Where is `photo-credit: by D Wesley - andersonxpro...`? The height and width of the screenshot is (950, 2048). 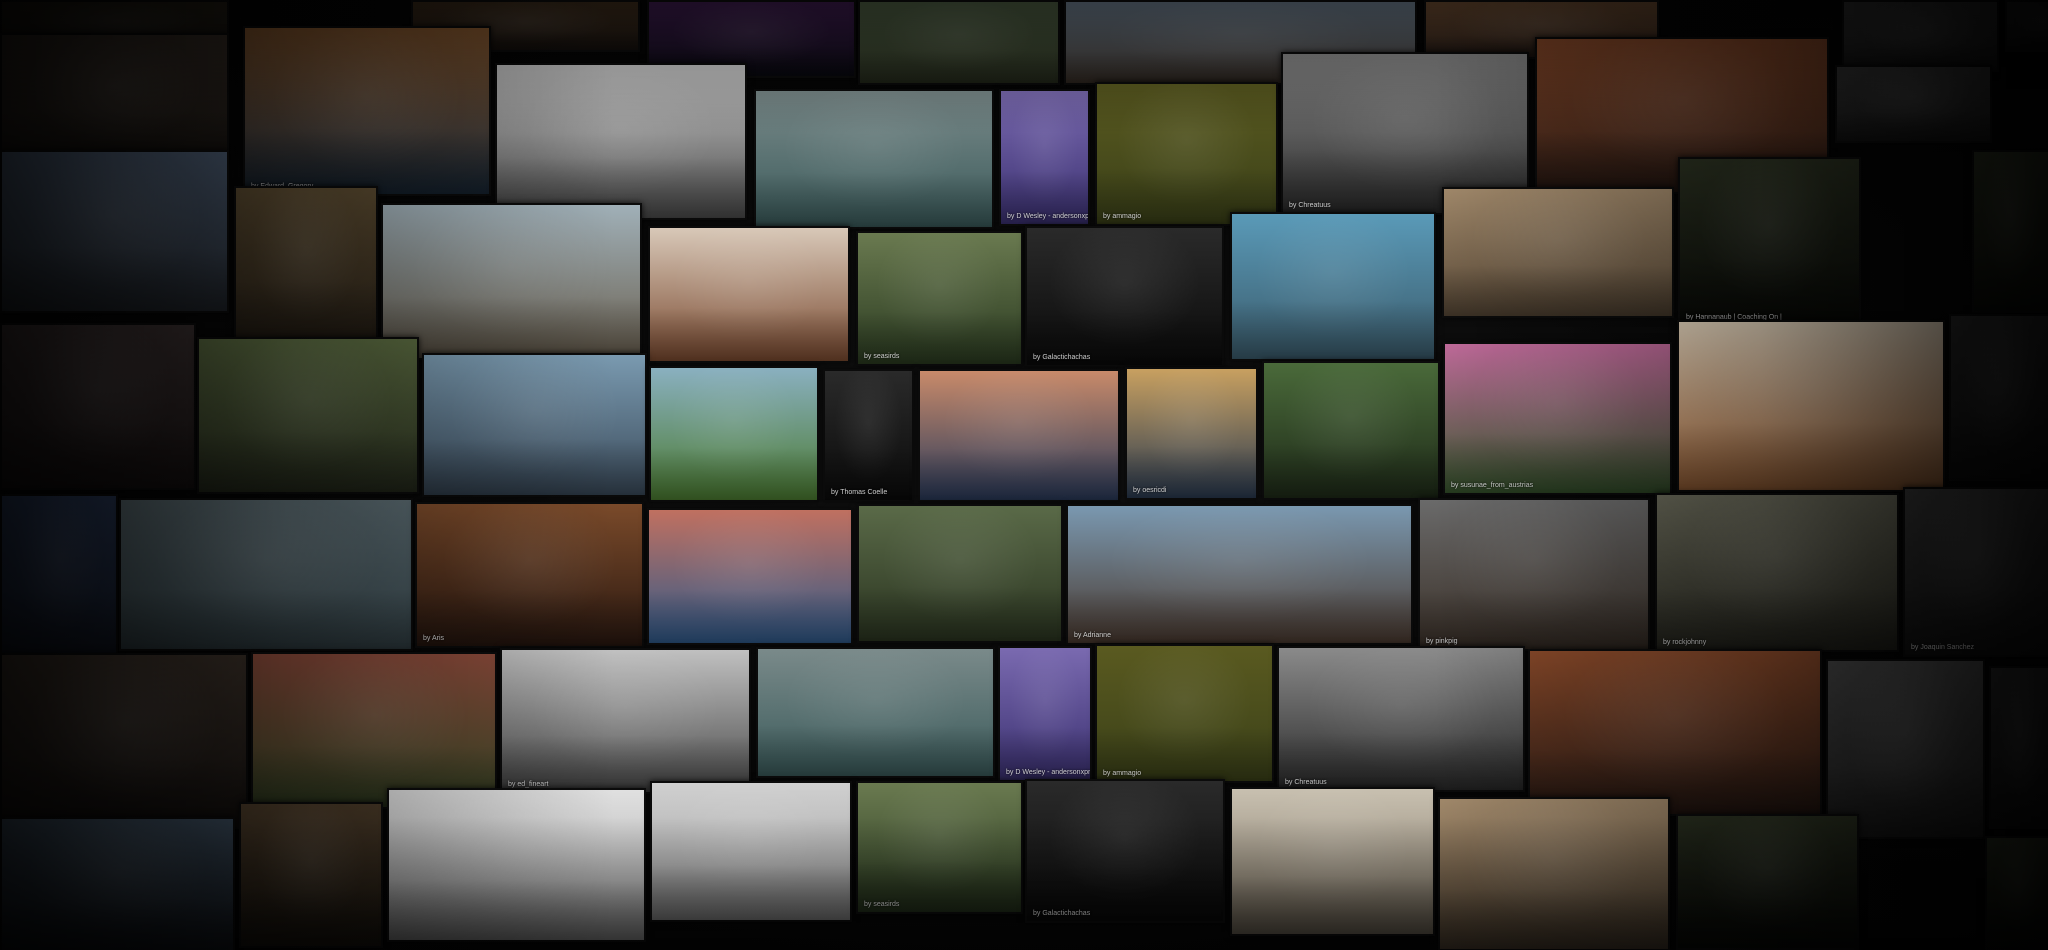
photo-credit: by D Wesley - andersonxpro... is located at coordinates (1048, 216).